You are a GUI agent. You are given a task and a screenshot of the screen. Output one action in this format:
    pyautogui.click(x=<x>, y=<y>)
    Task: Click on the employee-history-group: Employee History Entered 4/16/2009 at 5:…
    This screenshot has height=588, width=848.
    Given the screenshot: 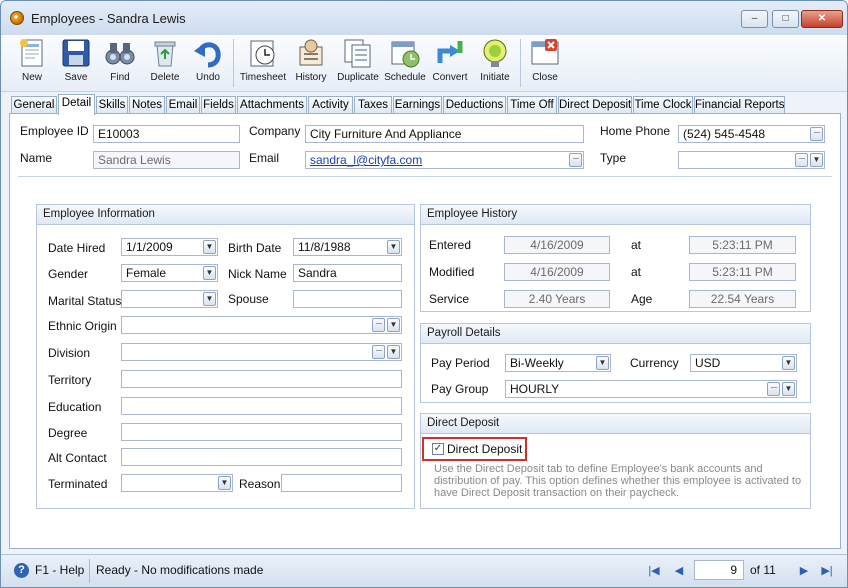 What is the action you would take?
    pyautogui.click(x=615, y=258)
    